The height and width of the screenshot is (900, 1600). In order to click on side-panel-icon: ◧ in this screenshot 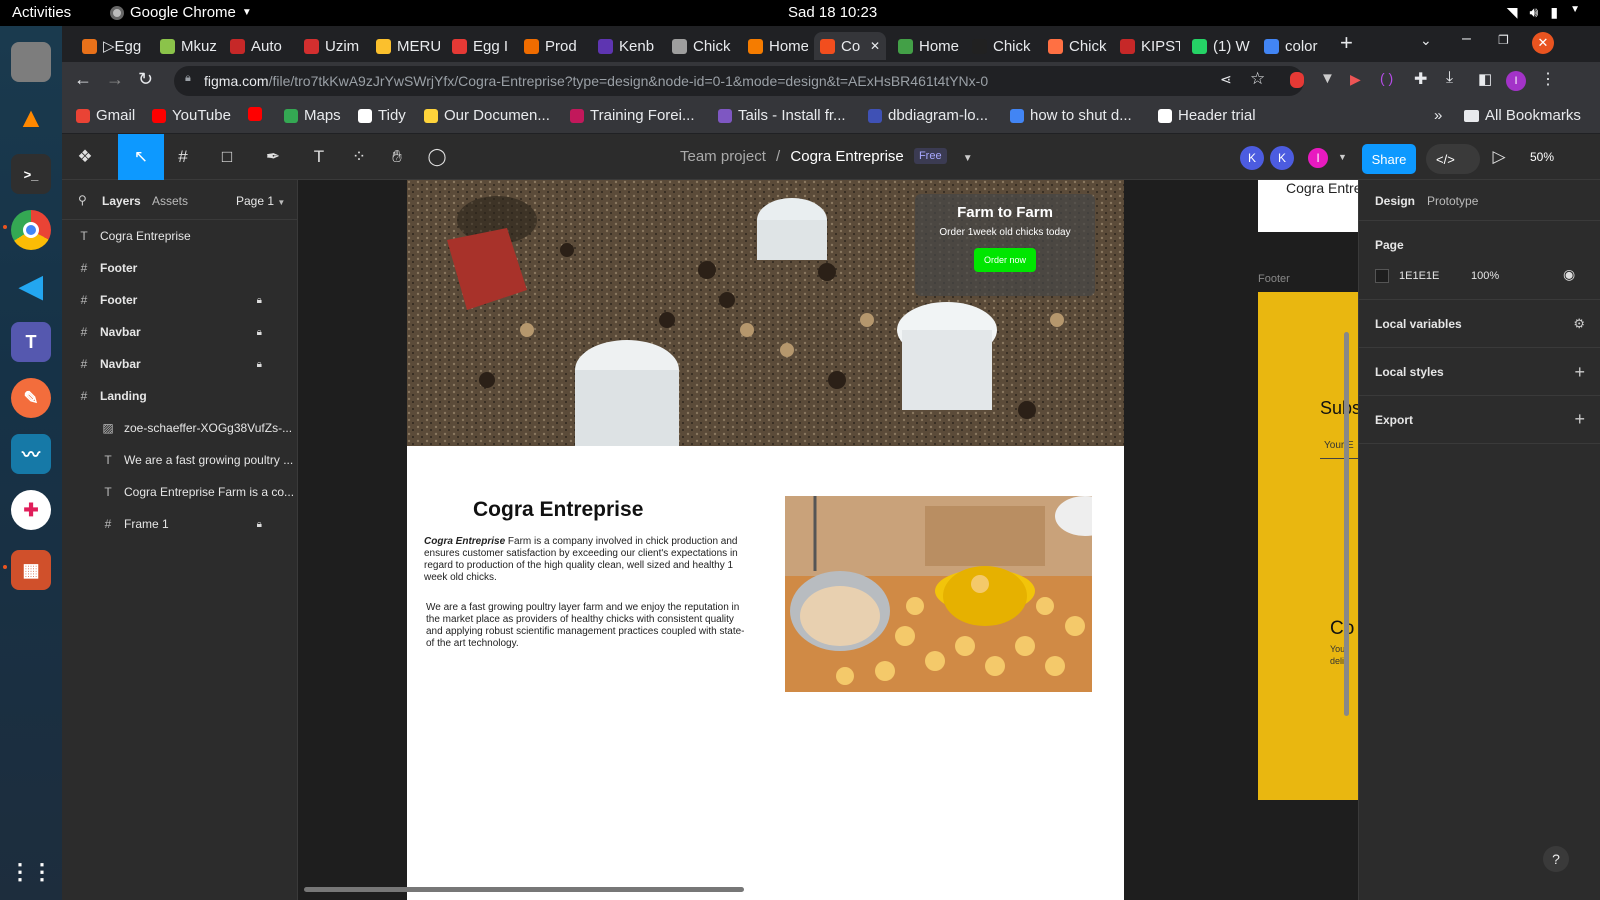, I will do `click(1485, 79)`.